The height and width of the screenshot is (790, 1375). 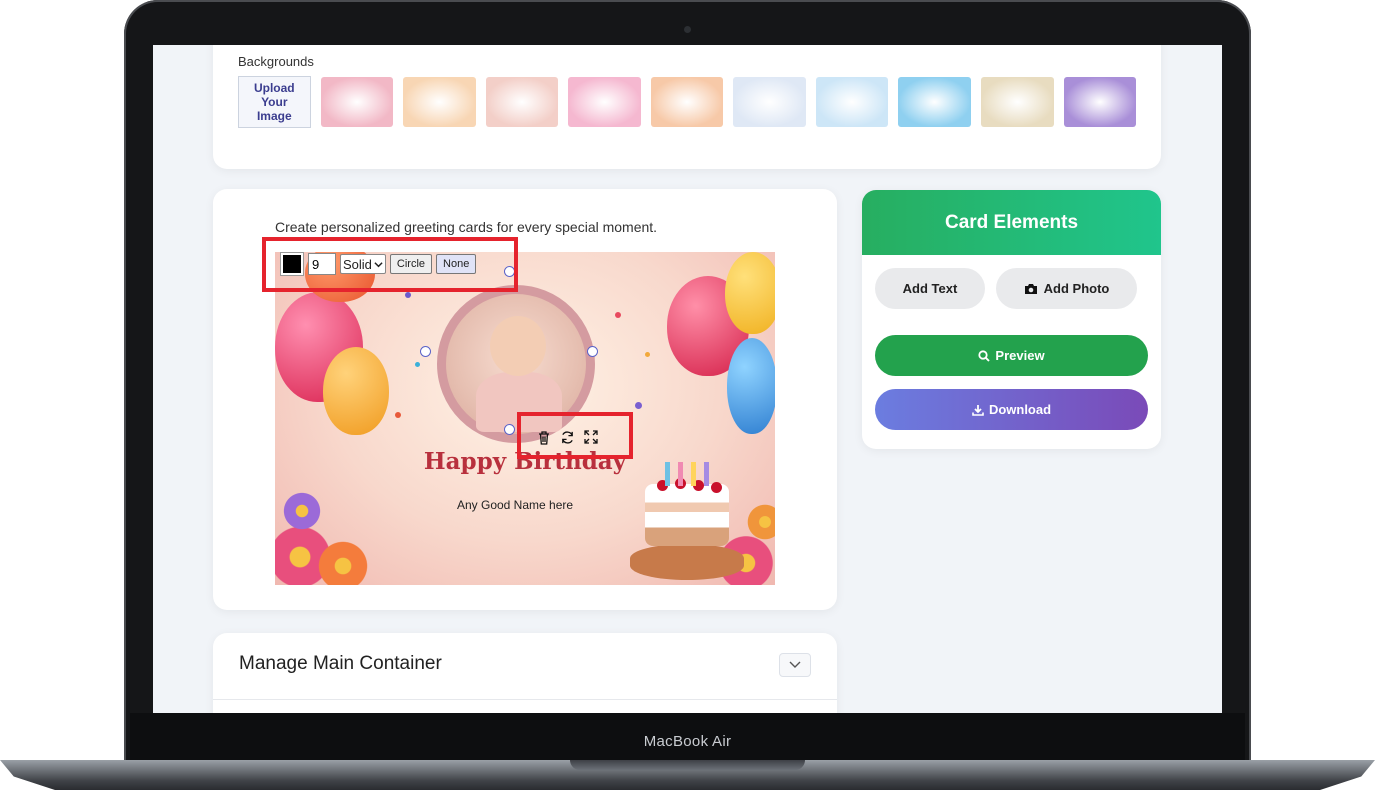 I want to click on backgrounds-title: Backgrounds, so click(x=276, y=61).